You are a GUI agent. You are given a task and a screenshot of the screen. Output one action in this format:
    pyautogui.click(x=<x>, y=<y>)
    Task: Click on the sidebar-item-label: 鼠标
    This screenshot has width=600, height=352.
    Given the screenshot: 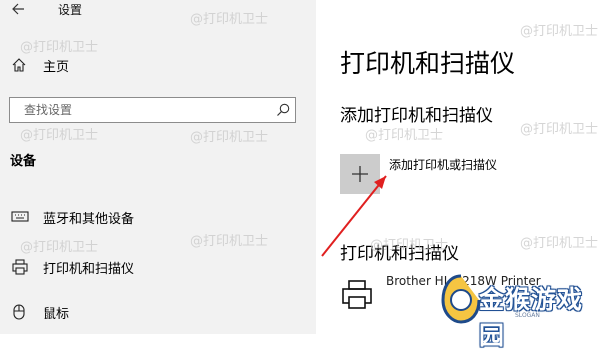 What is the action you would take?
    pyautogui.click(x=56, y=314)
    